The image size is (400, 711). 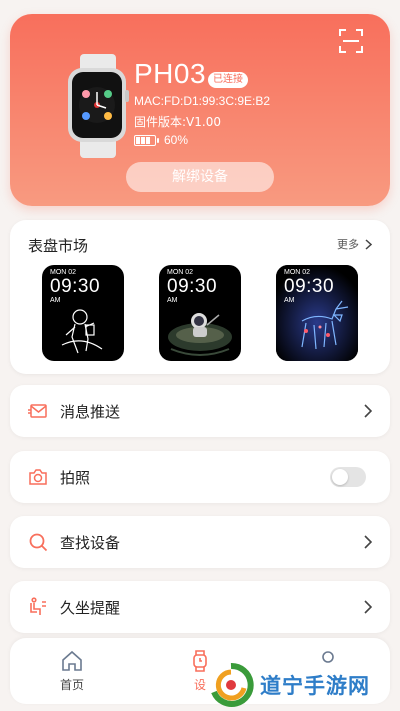 What do you see at coordinates (58, 246) in the screenshot?
I see `market-title: 表盘市场` at bounding box center [58, 246].